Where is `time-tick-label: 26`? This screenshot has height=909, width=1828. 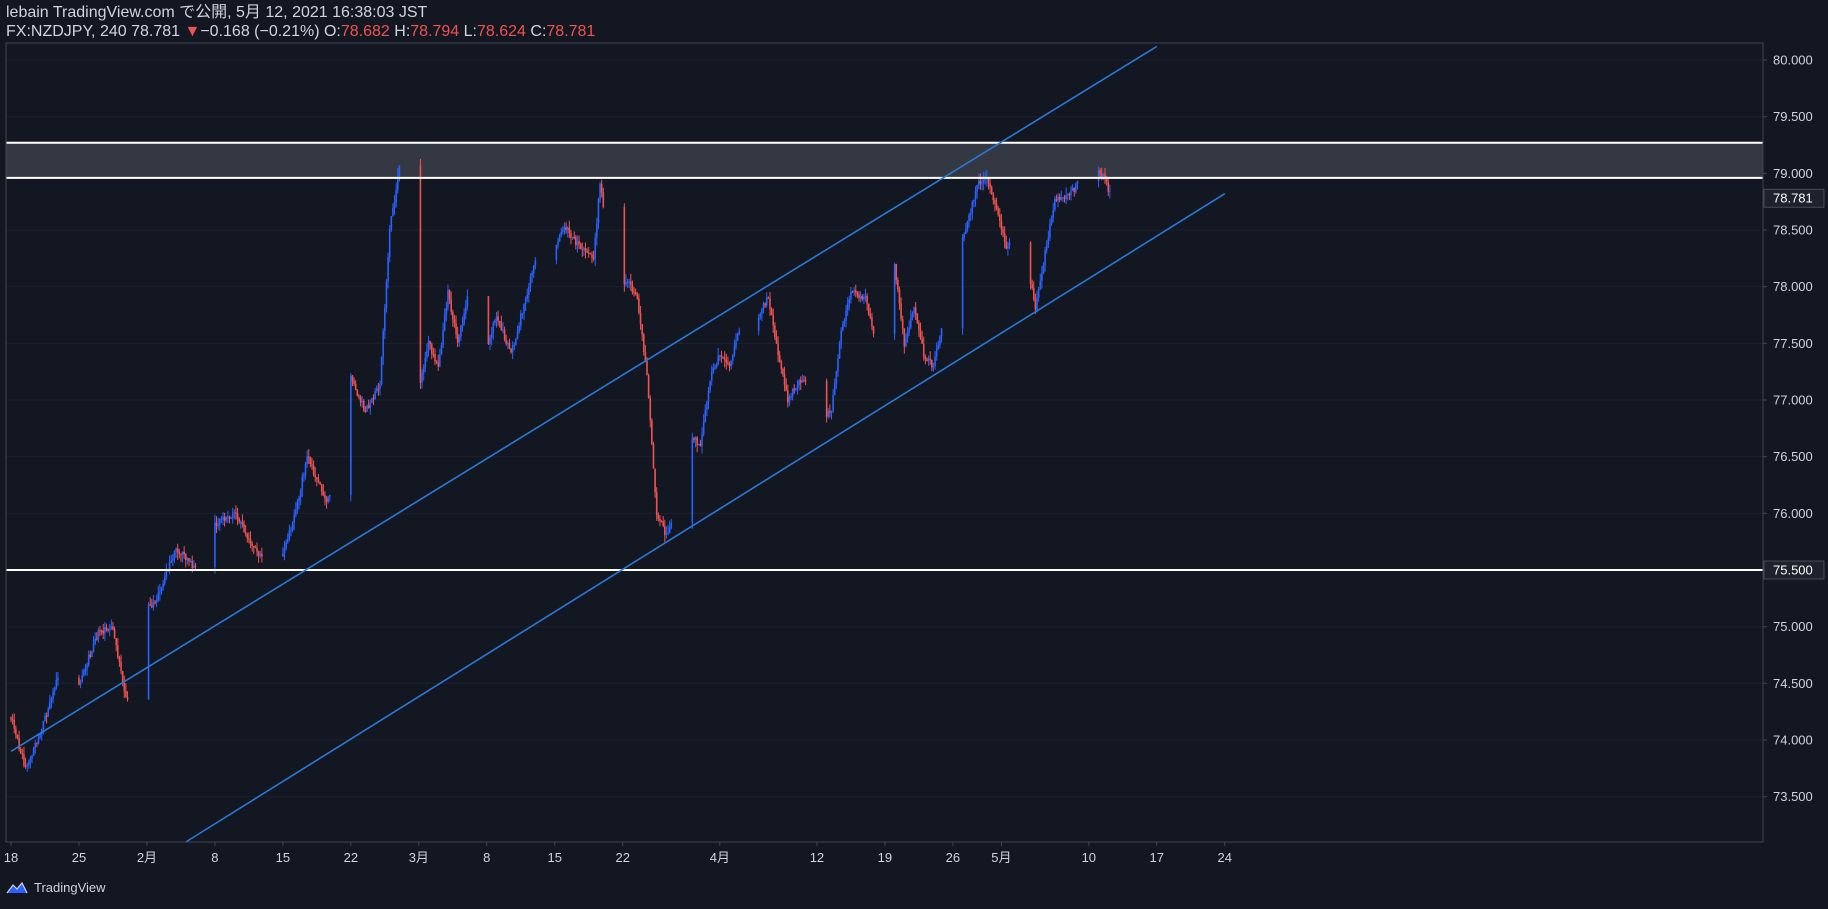
time-tick-label: 26 is located at coordinates (953, 857).